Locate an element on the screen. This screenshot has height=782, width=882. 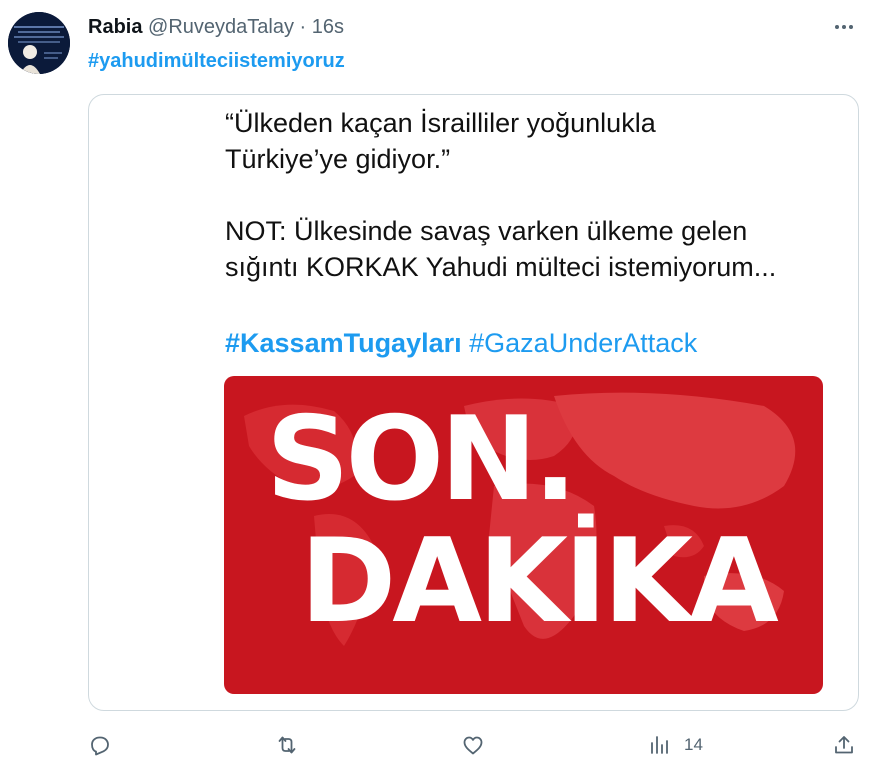
banner-headline-line-1: SON. is located at coordinates (421, 459).